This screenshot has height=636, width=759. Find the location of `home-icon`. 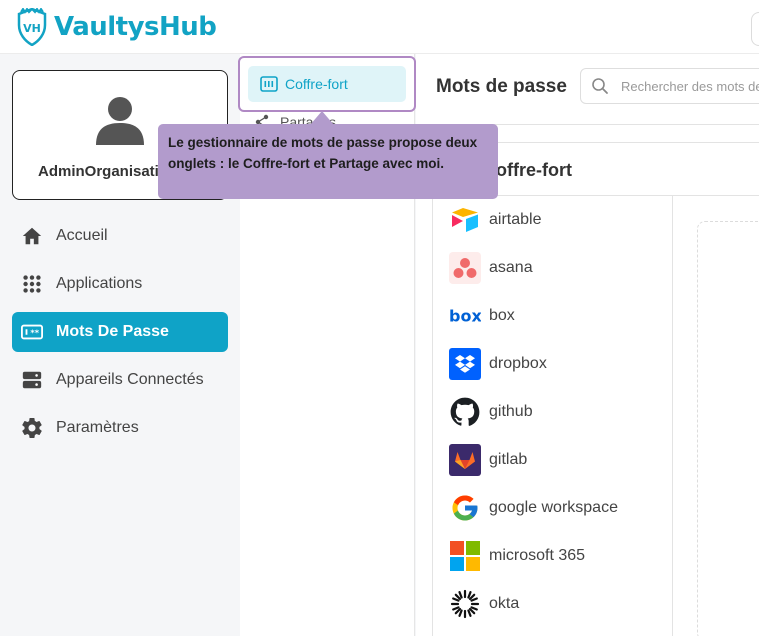

home-icon is located at coordinates (32, 236).